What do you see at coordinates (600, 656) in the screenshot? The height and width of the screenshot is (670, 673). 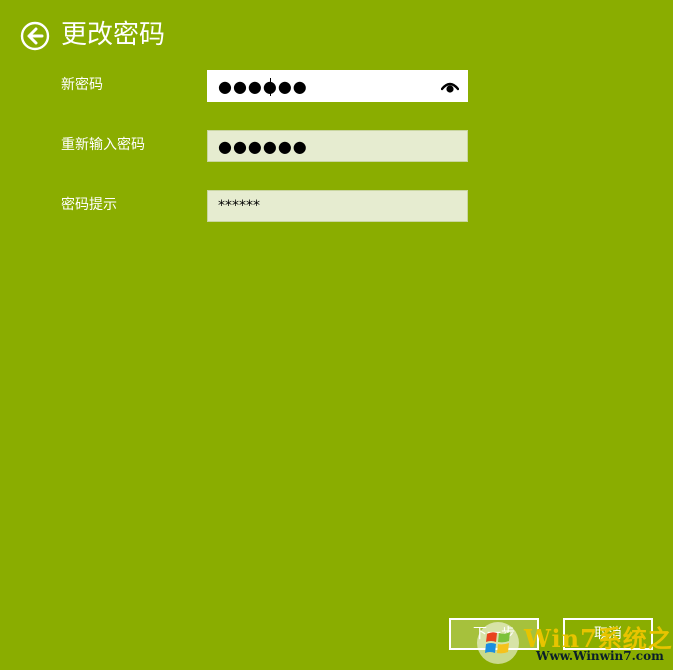 I see `watermark-url: Www.Winwin7.com` at bounding box center [600, 656].